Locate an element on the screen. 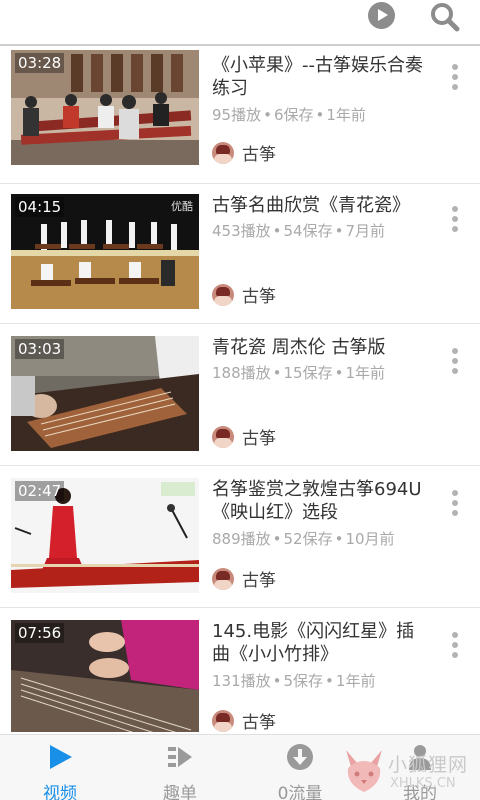  play-circle-icon is located at coordinates (381, 15).